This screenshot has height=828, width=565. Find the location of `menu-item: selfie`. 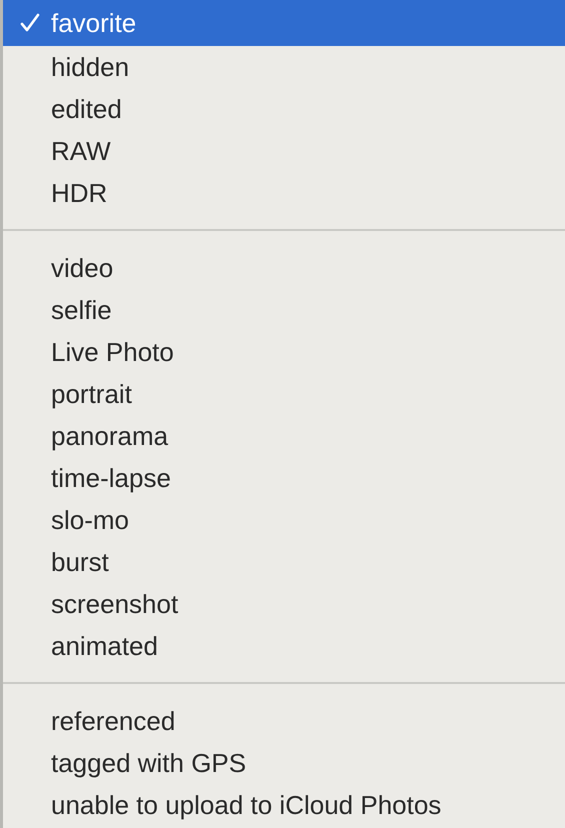

menu-item: selfie is located at coordinates (284, 310).